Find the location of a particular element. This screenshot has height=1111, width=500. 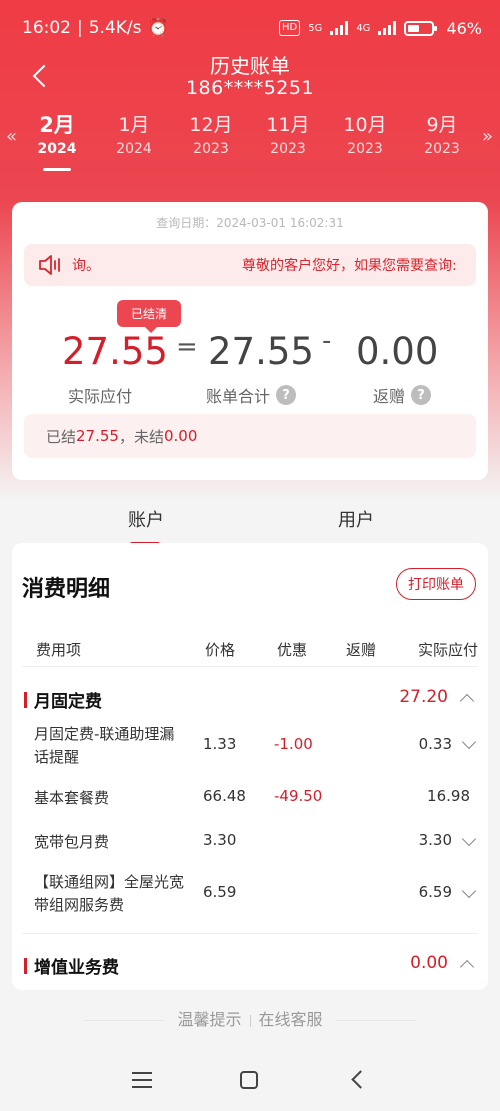

status-bar: 16:02 | 5.4K/s ⏰ HD 5G 4G 46% is located at coordinates (252, 28).